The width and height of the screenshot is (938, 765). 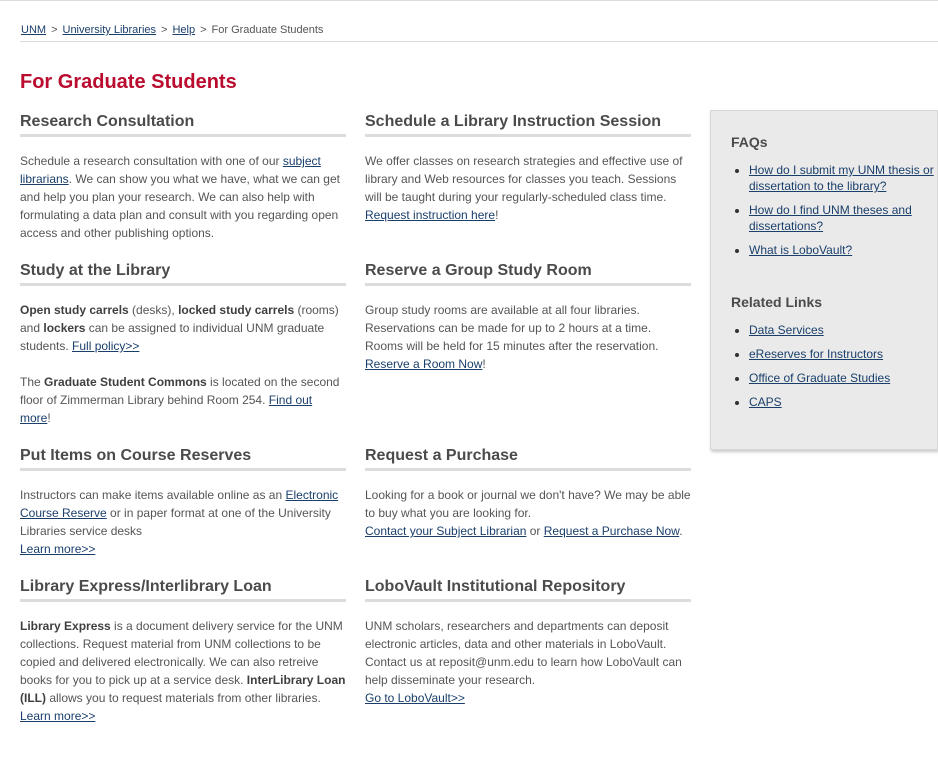 What do you see at coordinates (153, 310) in the screenshot?
I see `section-text: (desks),` at bounding box center [153, 310].